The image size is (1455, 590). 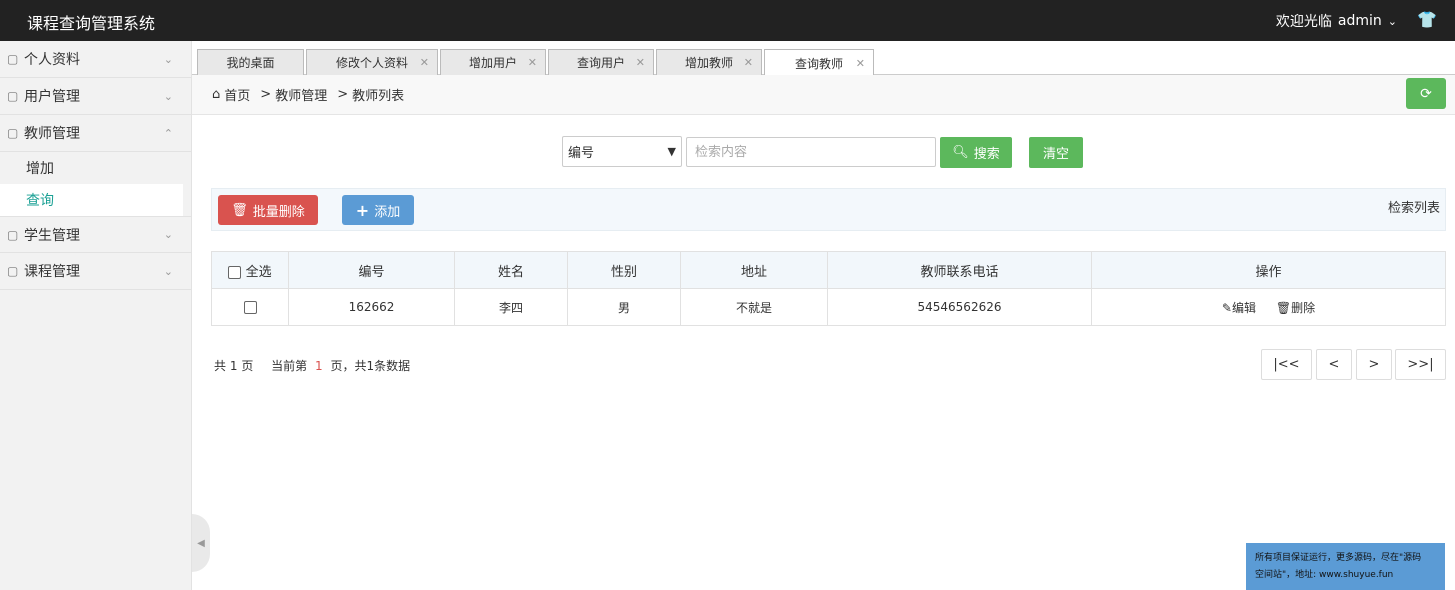 What do you see at coordinates (250, 307) in the screenshot?
I see `row-checkbox` at bounding box center [250, 307].